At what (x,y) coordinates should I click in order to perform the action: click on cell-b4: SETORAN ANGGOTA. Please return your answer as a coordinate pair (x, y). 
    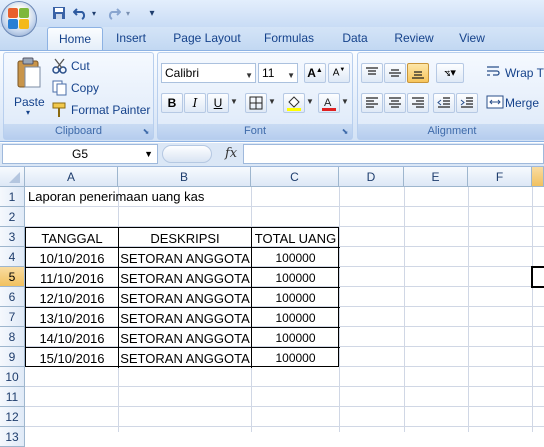
    Looking at the image, I should click on (185, 257).